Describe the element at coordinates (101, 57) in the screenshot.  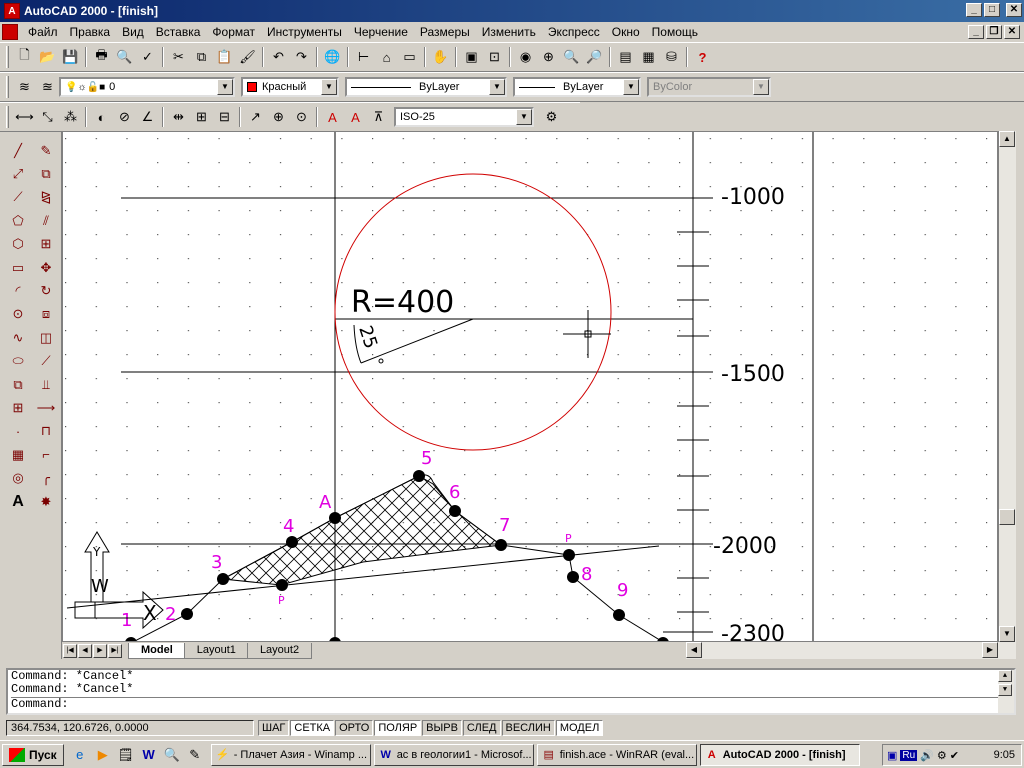
I see `print-icon: 🖶` at that location.